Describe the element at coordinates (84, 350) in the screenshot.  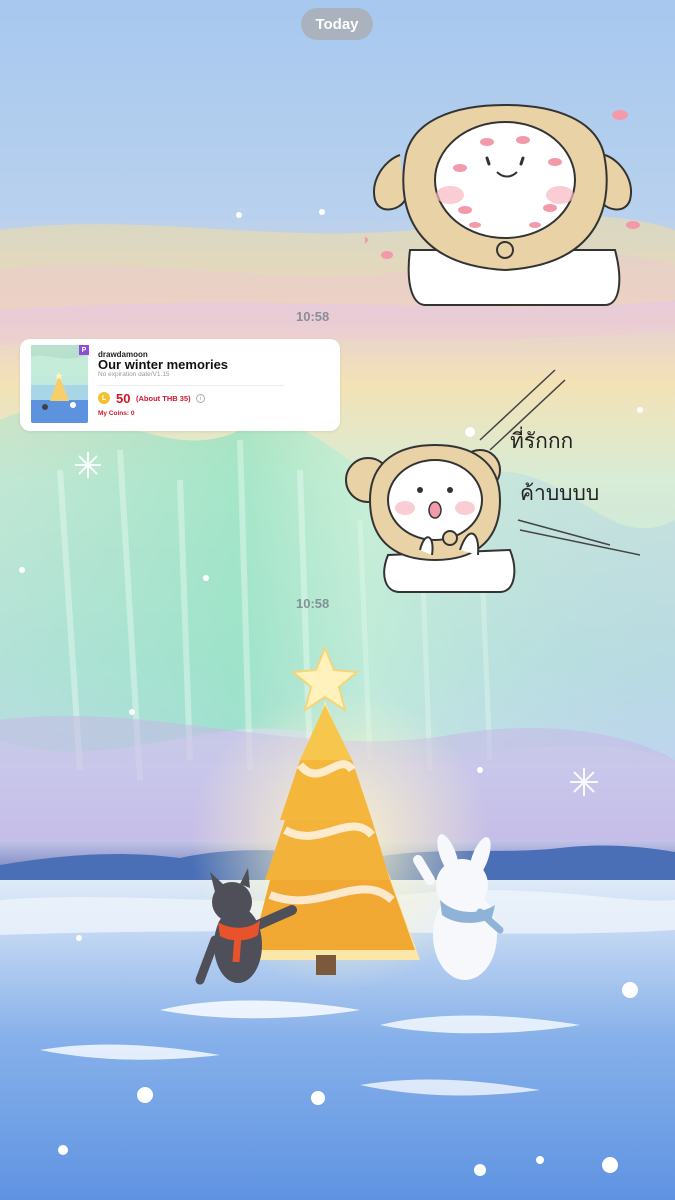
I see `premium-badge: P` at that location.